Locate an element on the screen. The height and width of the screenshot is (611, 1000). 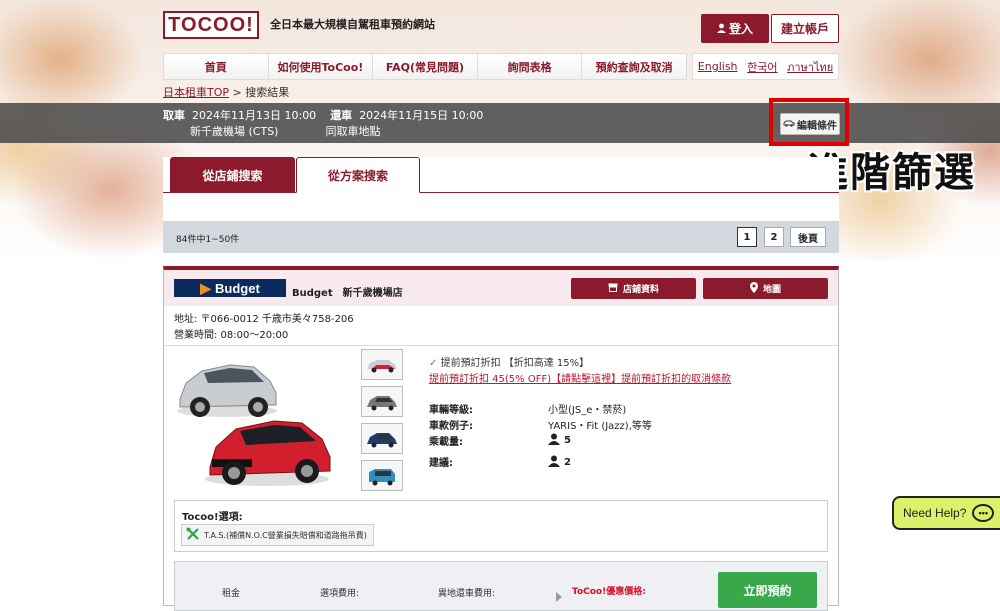
need-help-button: Need Help? ••• is located at coordinates (946, 513).